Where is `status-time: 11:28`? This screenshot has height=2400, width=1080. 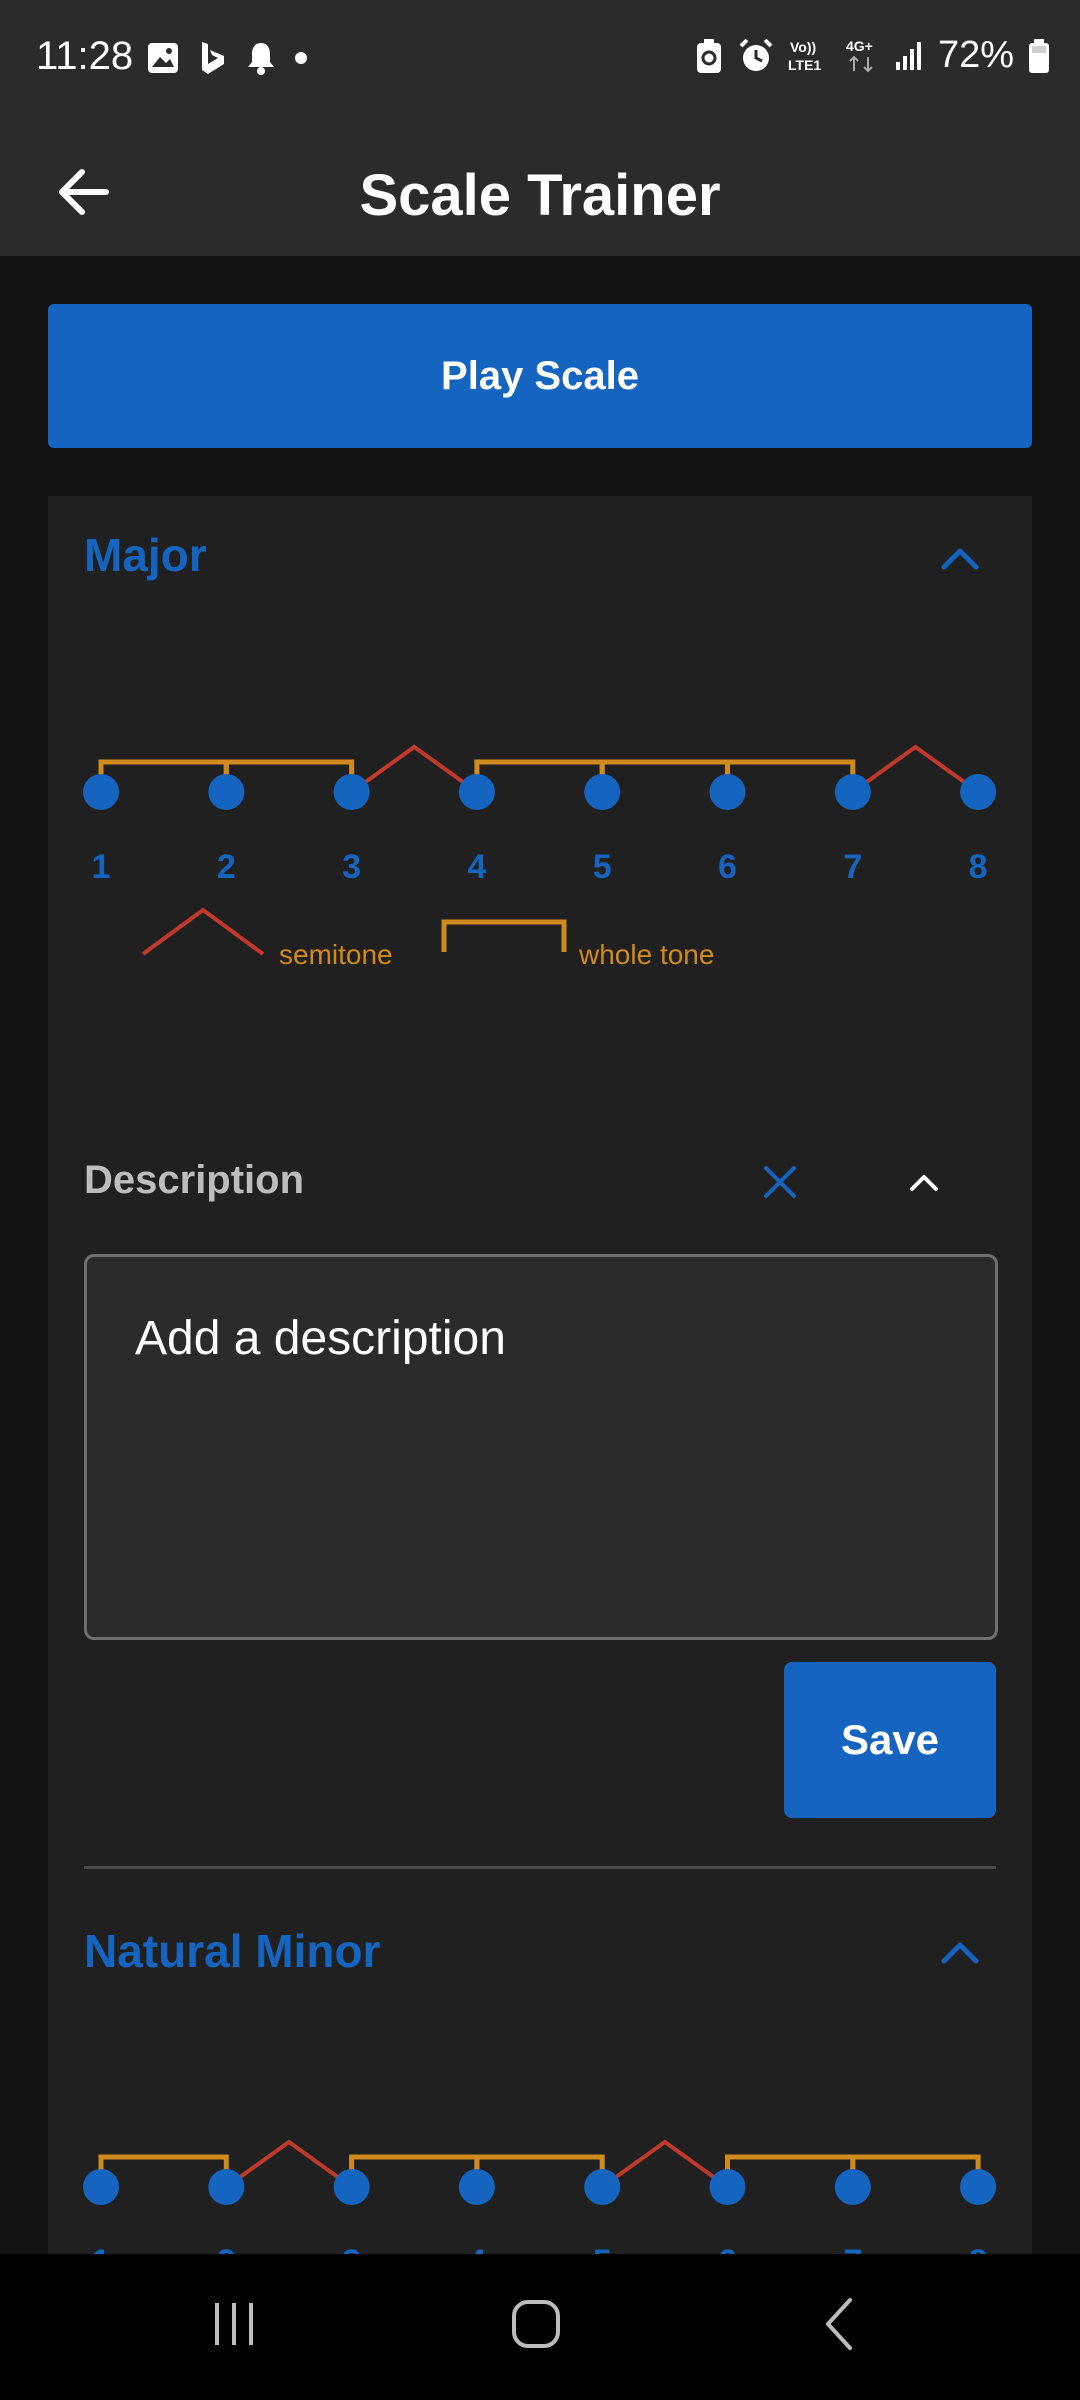
status-time: 11:28 is located at coordinates (85, 56).